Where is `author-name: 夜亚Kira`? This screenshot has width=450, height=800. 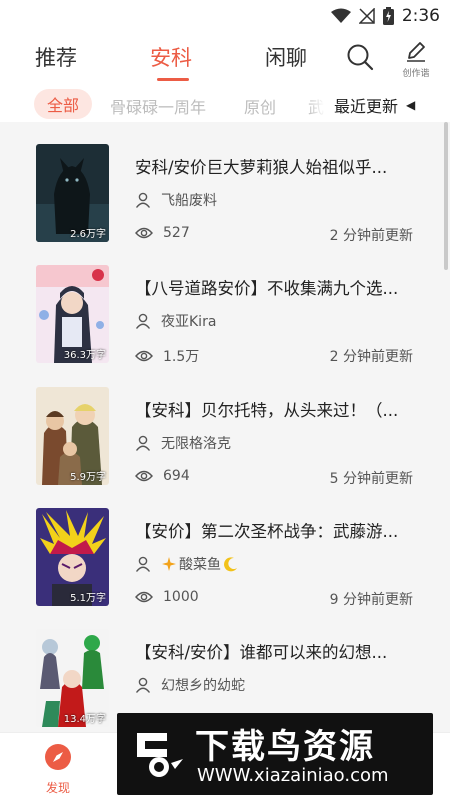 author-name: 夜亚Kira is located at coordinates (189, 322).